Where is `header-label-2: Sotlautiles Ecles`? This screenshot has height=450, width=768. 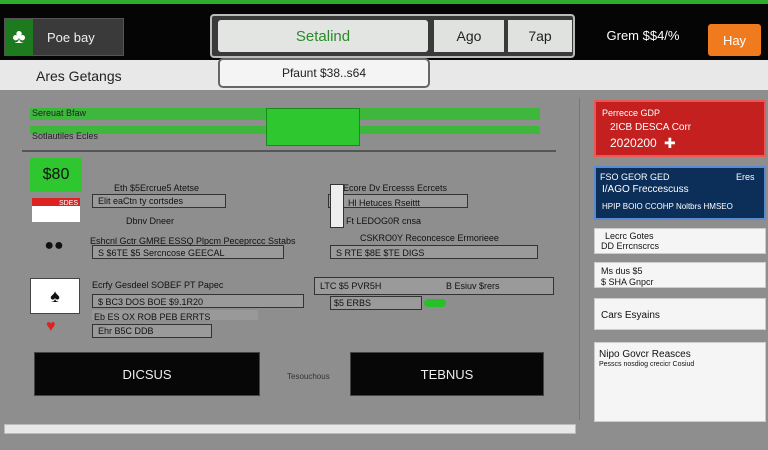 header-label-2: Sotlautiles Ecles is located at coordinates (65, 136).